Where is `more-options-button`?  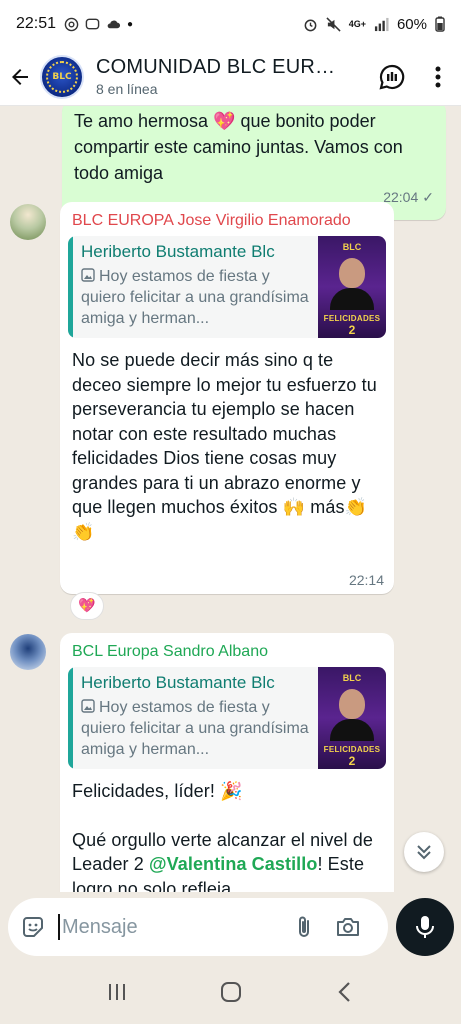 more-options-button is located at coordinates (438, 77).